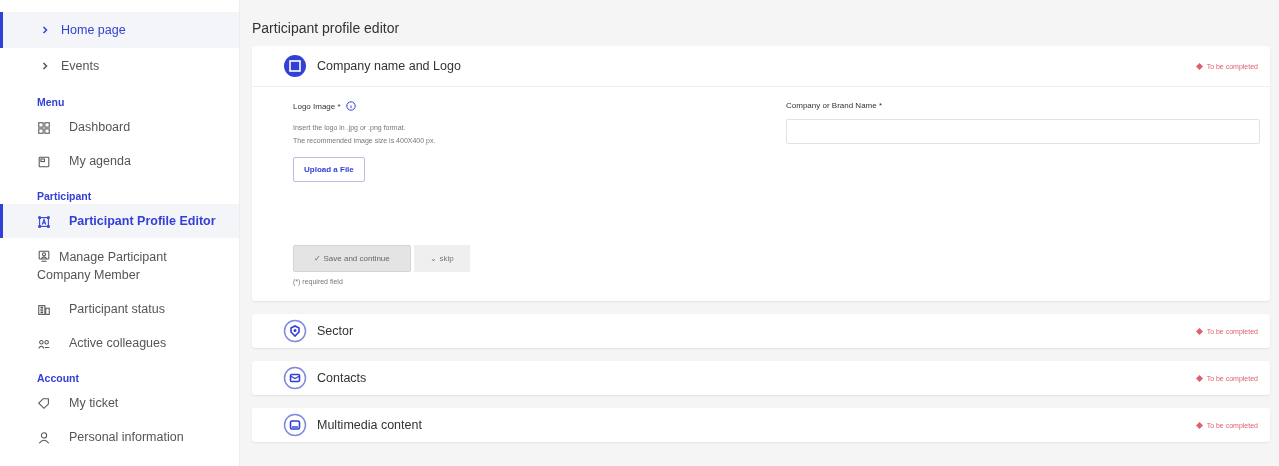 The width and height of the screenshot is (1279, 466). I want to click on section-heading: Account, so click(58, 378).